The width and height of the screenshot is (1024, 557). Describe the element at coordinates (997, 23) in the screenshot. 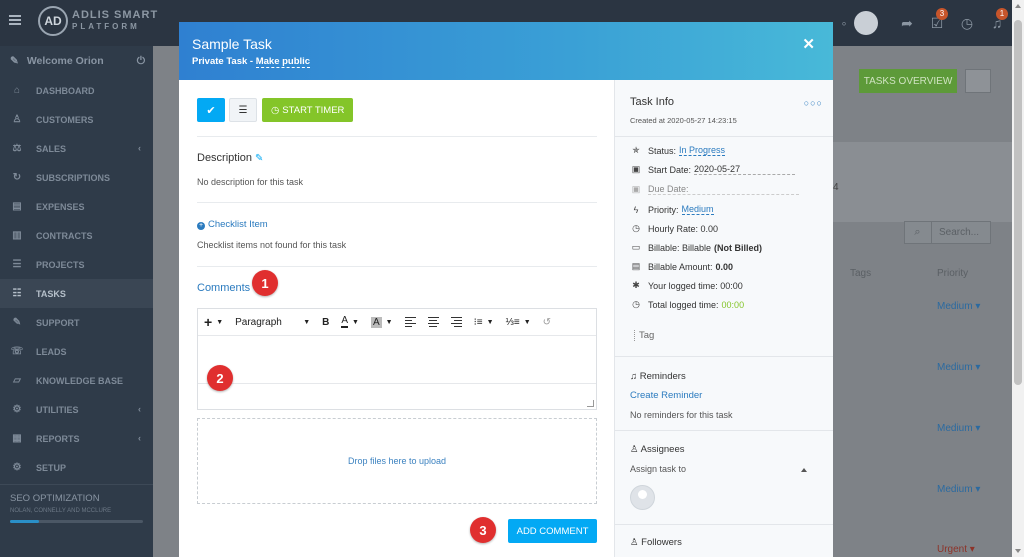

I see `bell-icon: ♫ 1` at that location.